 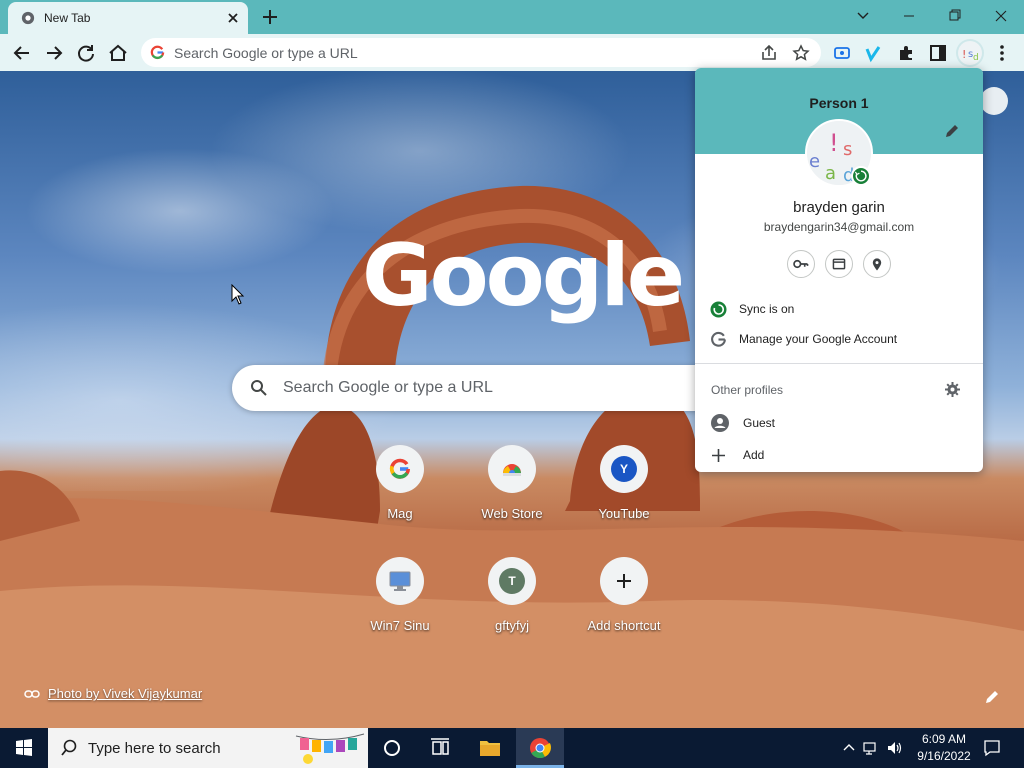 I want to click on customize-pencil-icon, so click(x=992, y=697).